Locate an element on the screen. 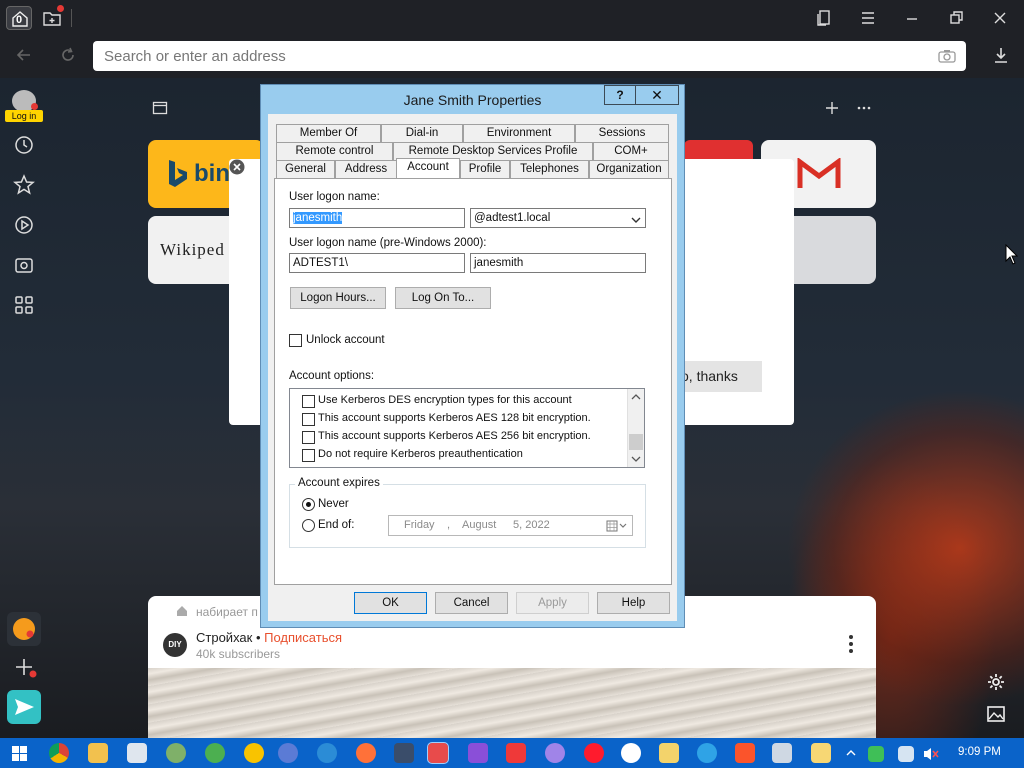 The image size is (1024, 768). tab-view-icon is located at coordinates (160, 109).